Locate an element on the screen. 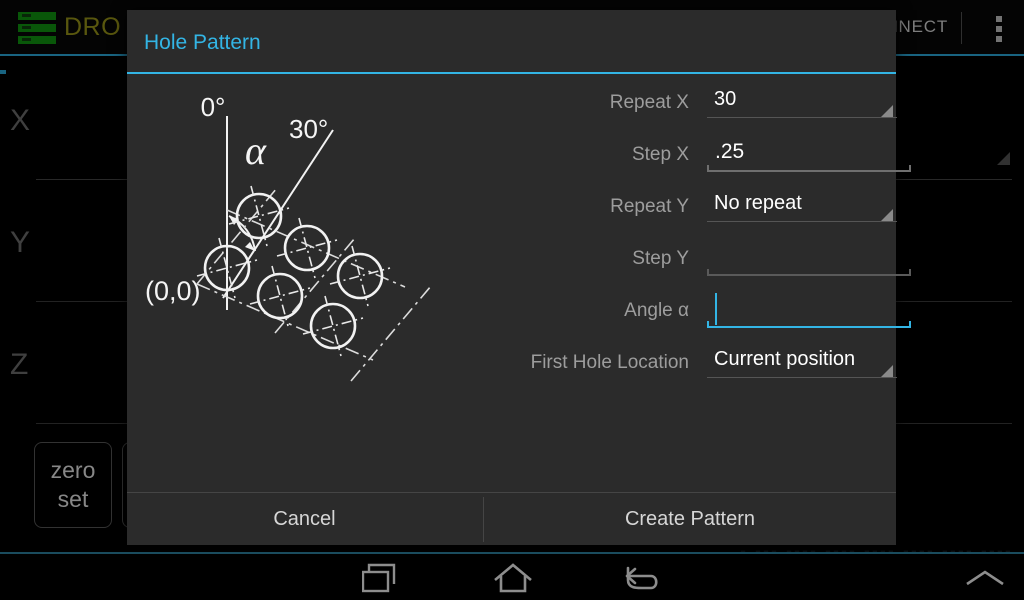 The height and width of the screenshot is (600, 1024). label-repeat-y: Repeat Y is located at coordinates (649, 206).